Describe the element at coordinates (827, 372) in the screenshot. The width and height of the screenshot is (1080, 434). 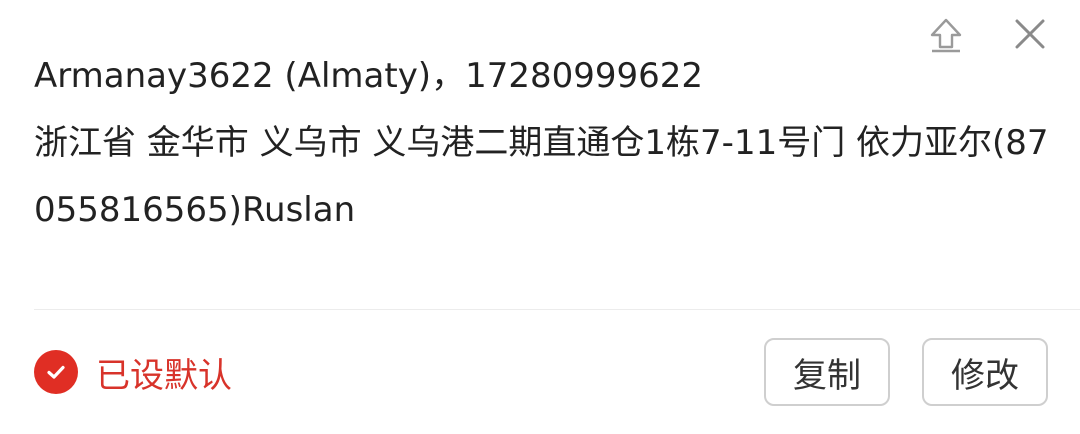
I see `copy-button: 复制` at that location.